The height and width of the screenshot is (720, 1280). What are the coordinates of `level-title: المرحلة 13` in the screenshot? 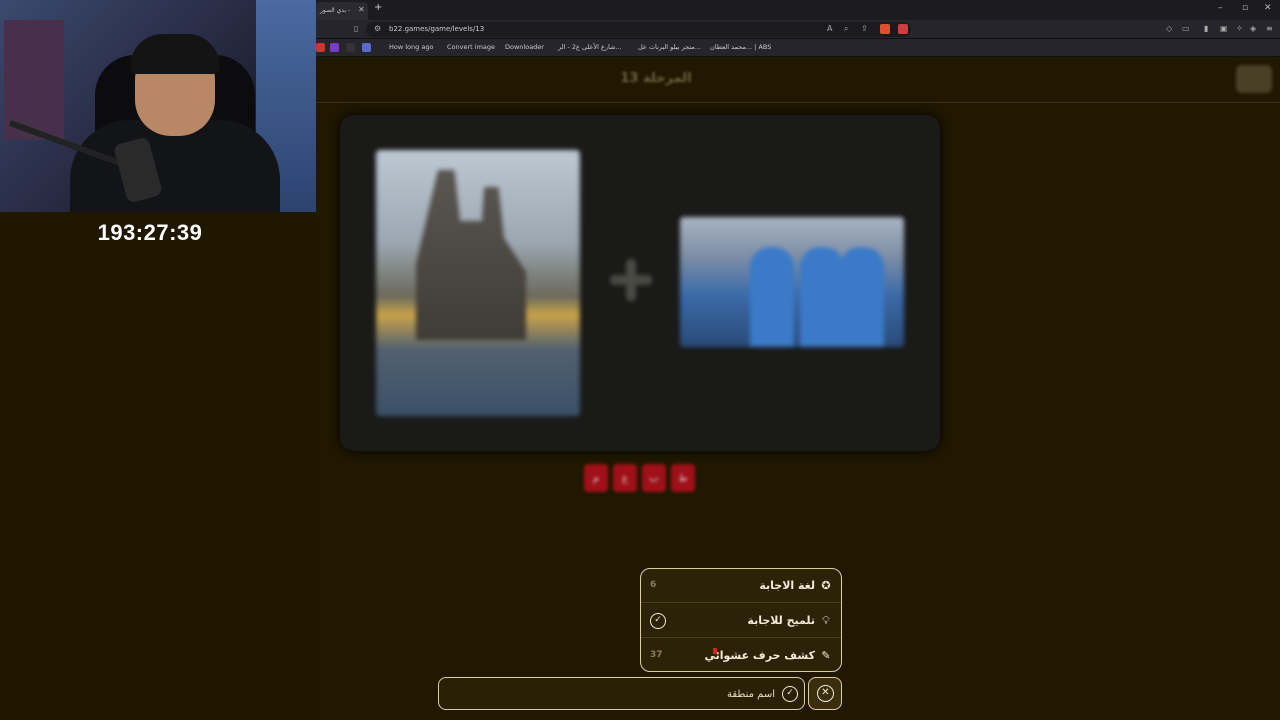 It's located at (656, 78).